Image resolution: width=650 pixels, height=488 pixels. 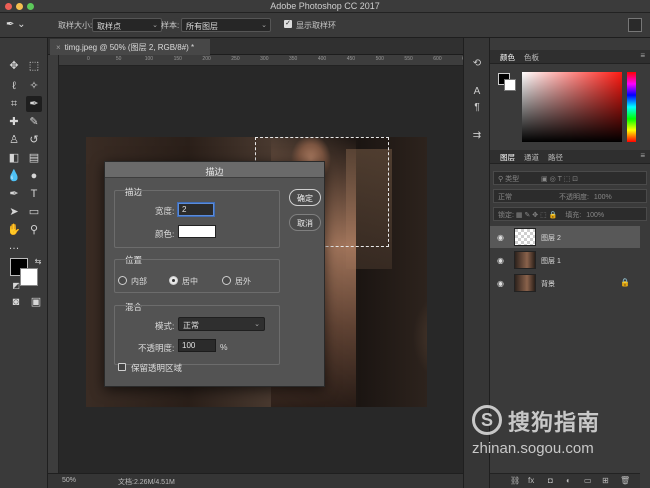 What do you see at coordinates (34, 140) in the screenshot?
I see `history-brush-tool-icon: ↺` at bounding box center [34, 140].